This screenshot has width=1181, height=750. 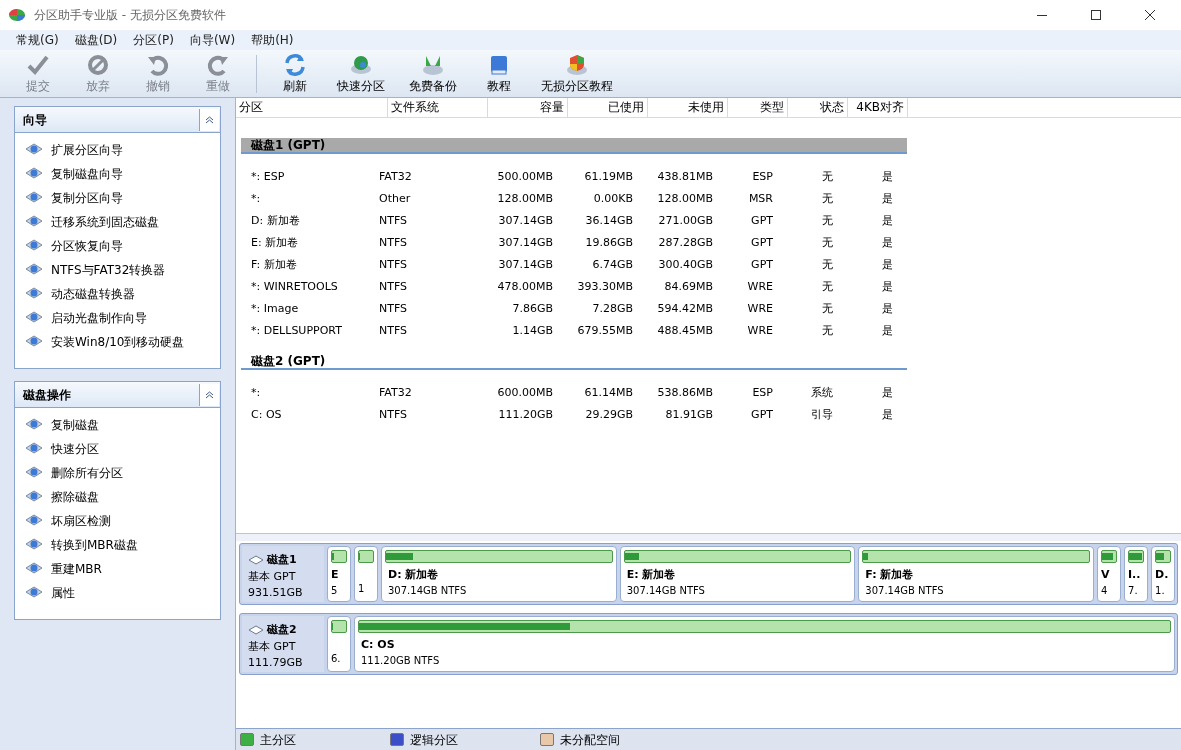 I want to click on sidebar-item: 重建MBR, so click(x=117, y=569).